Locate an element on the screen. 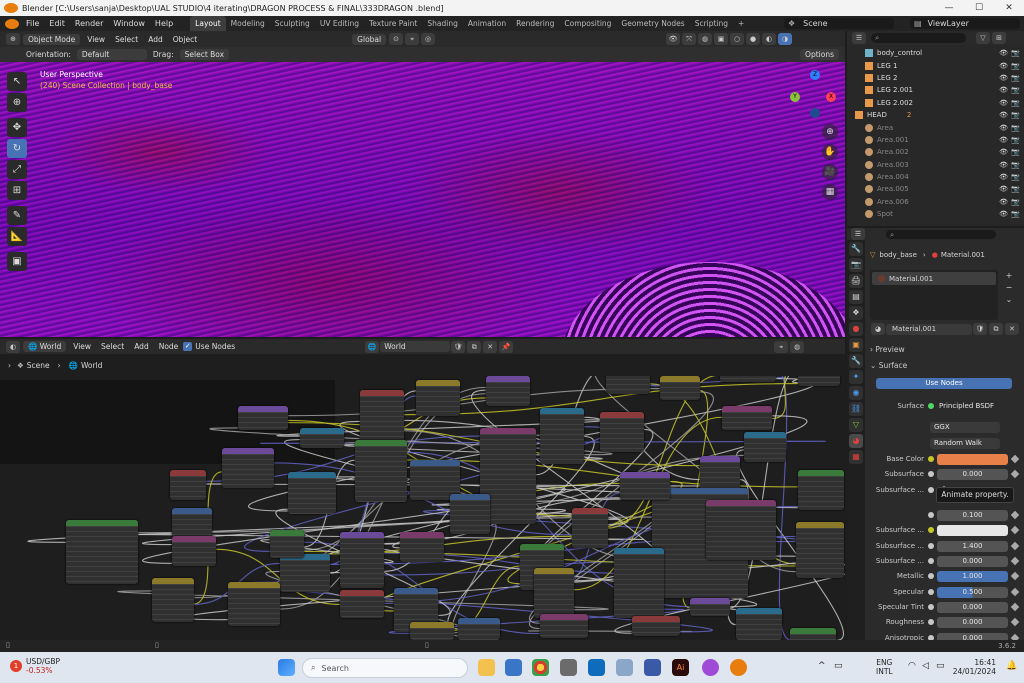 The width and height of the screenshot is (1024, 683). mail-icon is located at coordinates (652, 667).